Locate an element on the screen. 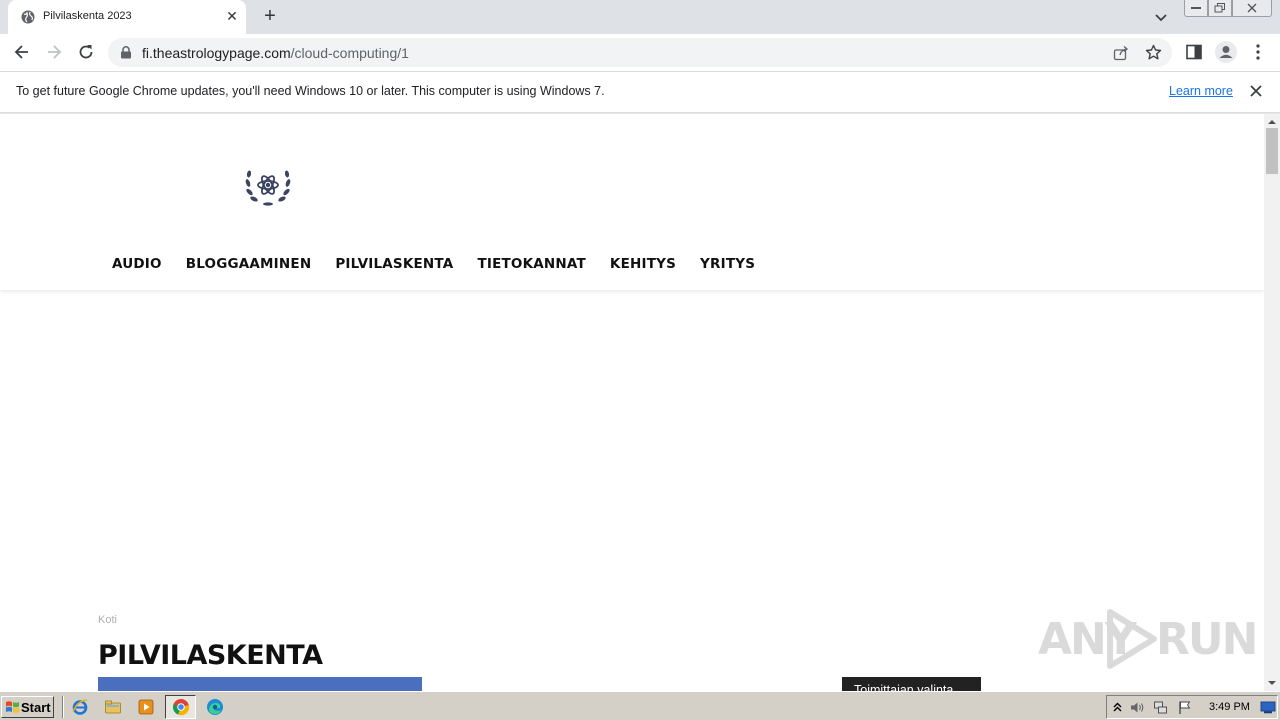 This screenshot has width=1280, height=720. nav-item-bloggaaminen: BLOGGAAMINEN is located at coordinates (249, 264).